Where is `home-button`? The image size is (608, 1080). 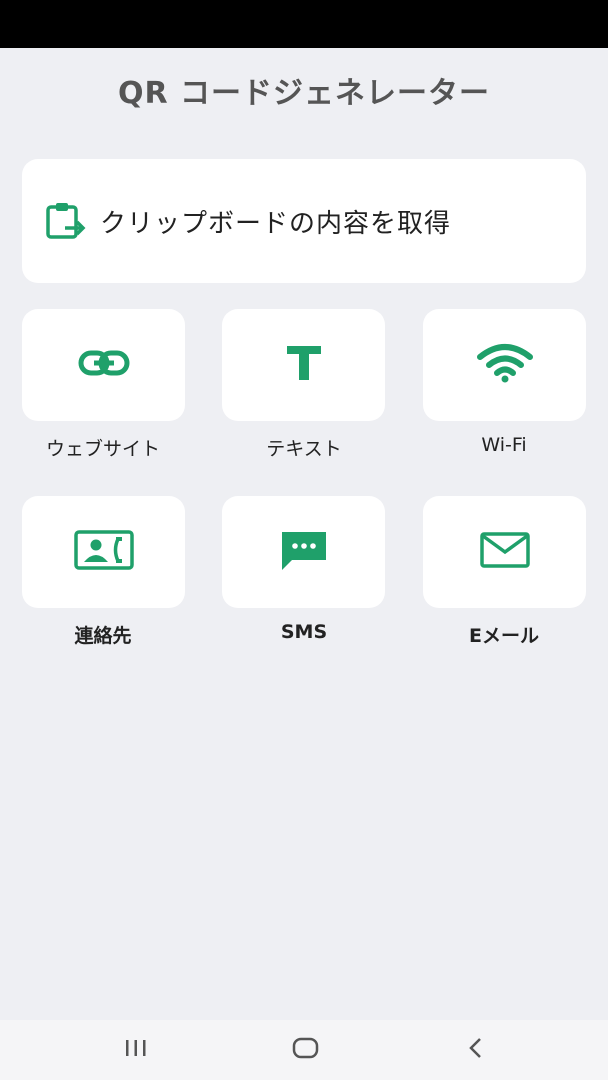
home-button is located at coordinates (306, 1050).